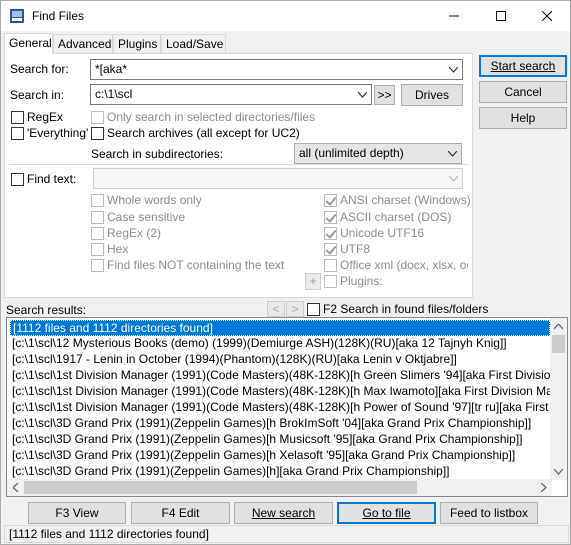 This screenshot has width=571, height=545. Describe the element at coordinates (28, 43) in the screenshot. I see `tab-general: General` at that location.